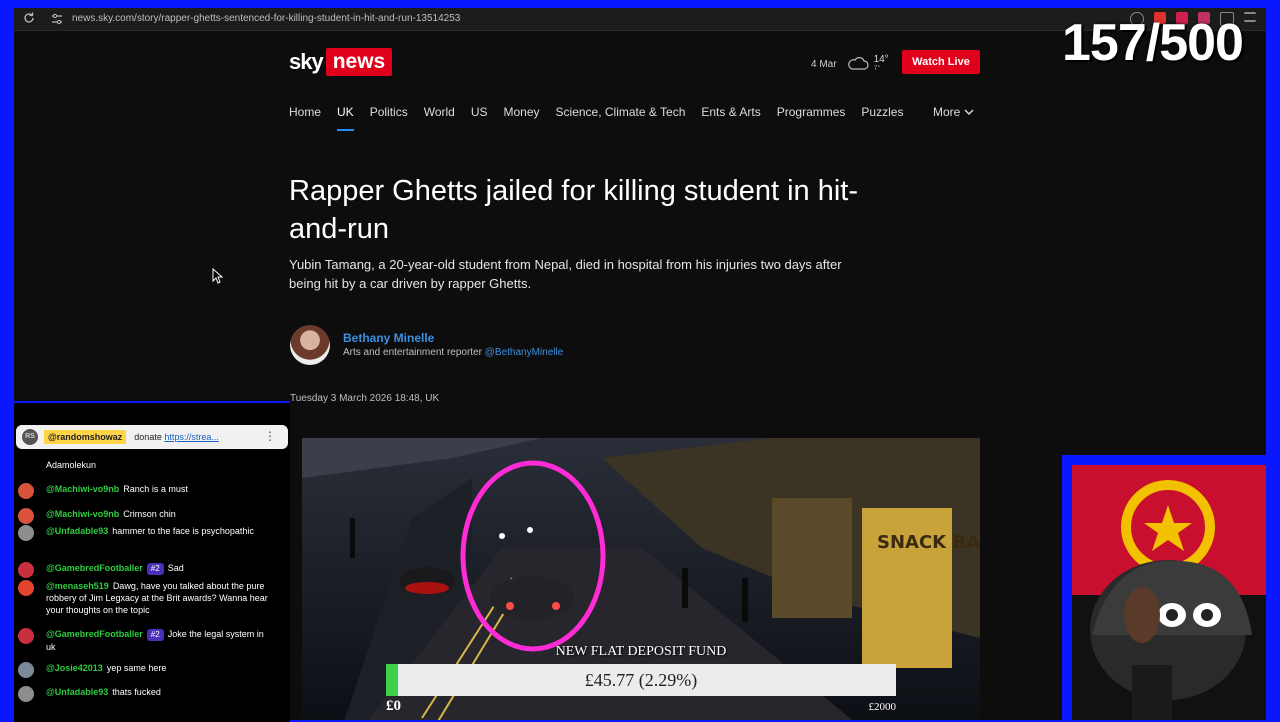 The width and height of the screenshot is (1280, 722). What do you see at coordinates (218, 276) in the screenshot?
I see `mouse-cursor-icon` at bounding box center [218, 276].